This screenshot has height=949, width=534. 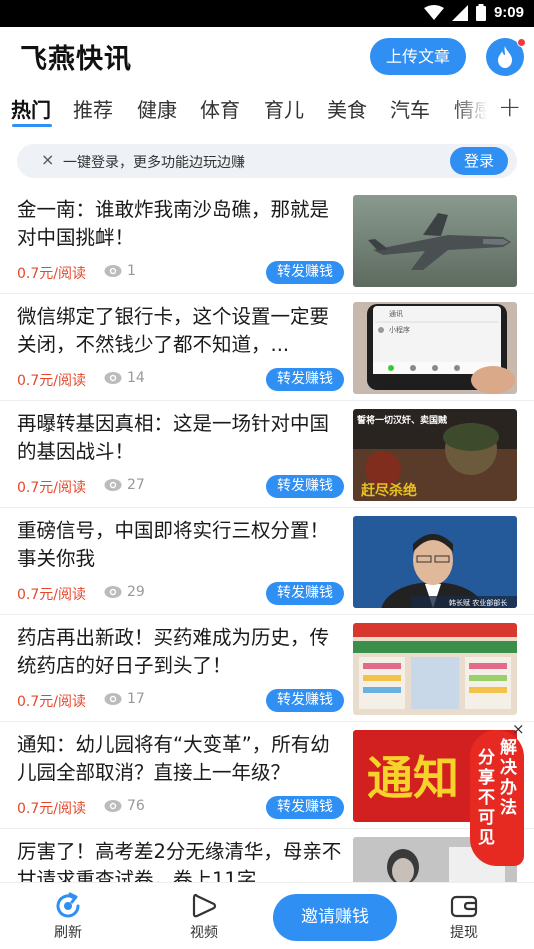 I want to click on phone-screen-image: 通讯 小程序, so click(x=435, y=348).